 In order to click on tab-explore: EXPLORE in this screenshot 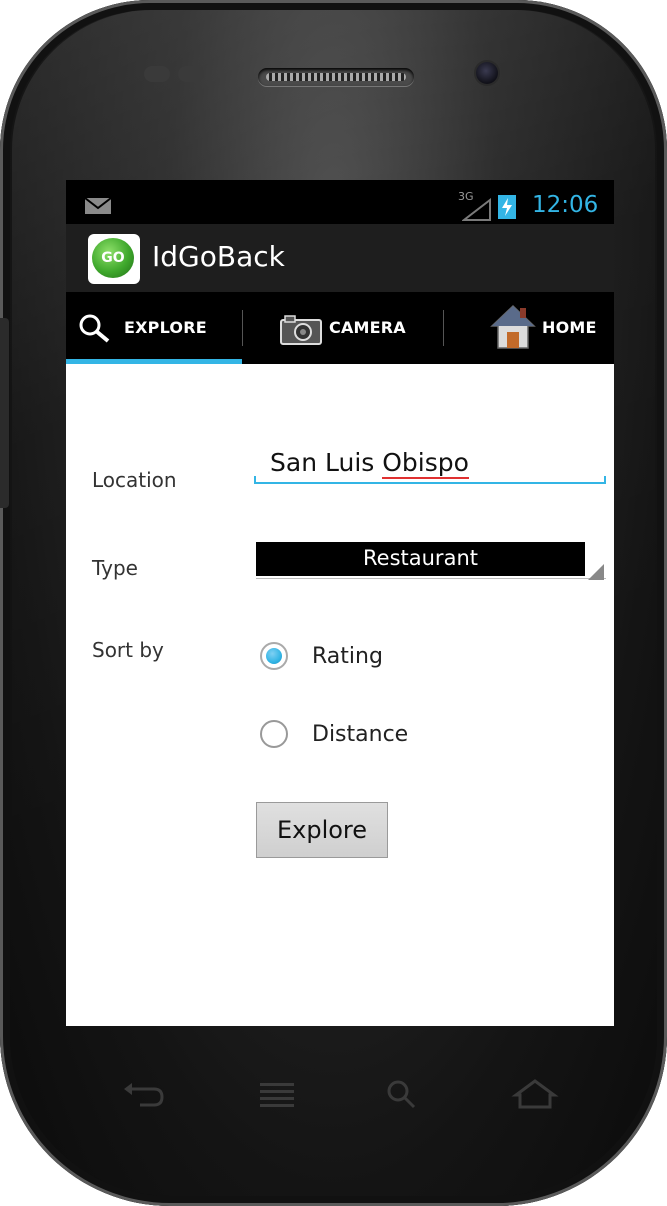, I will do `click(154, 328)`.